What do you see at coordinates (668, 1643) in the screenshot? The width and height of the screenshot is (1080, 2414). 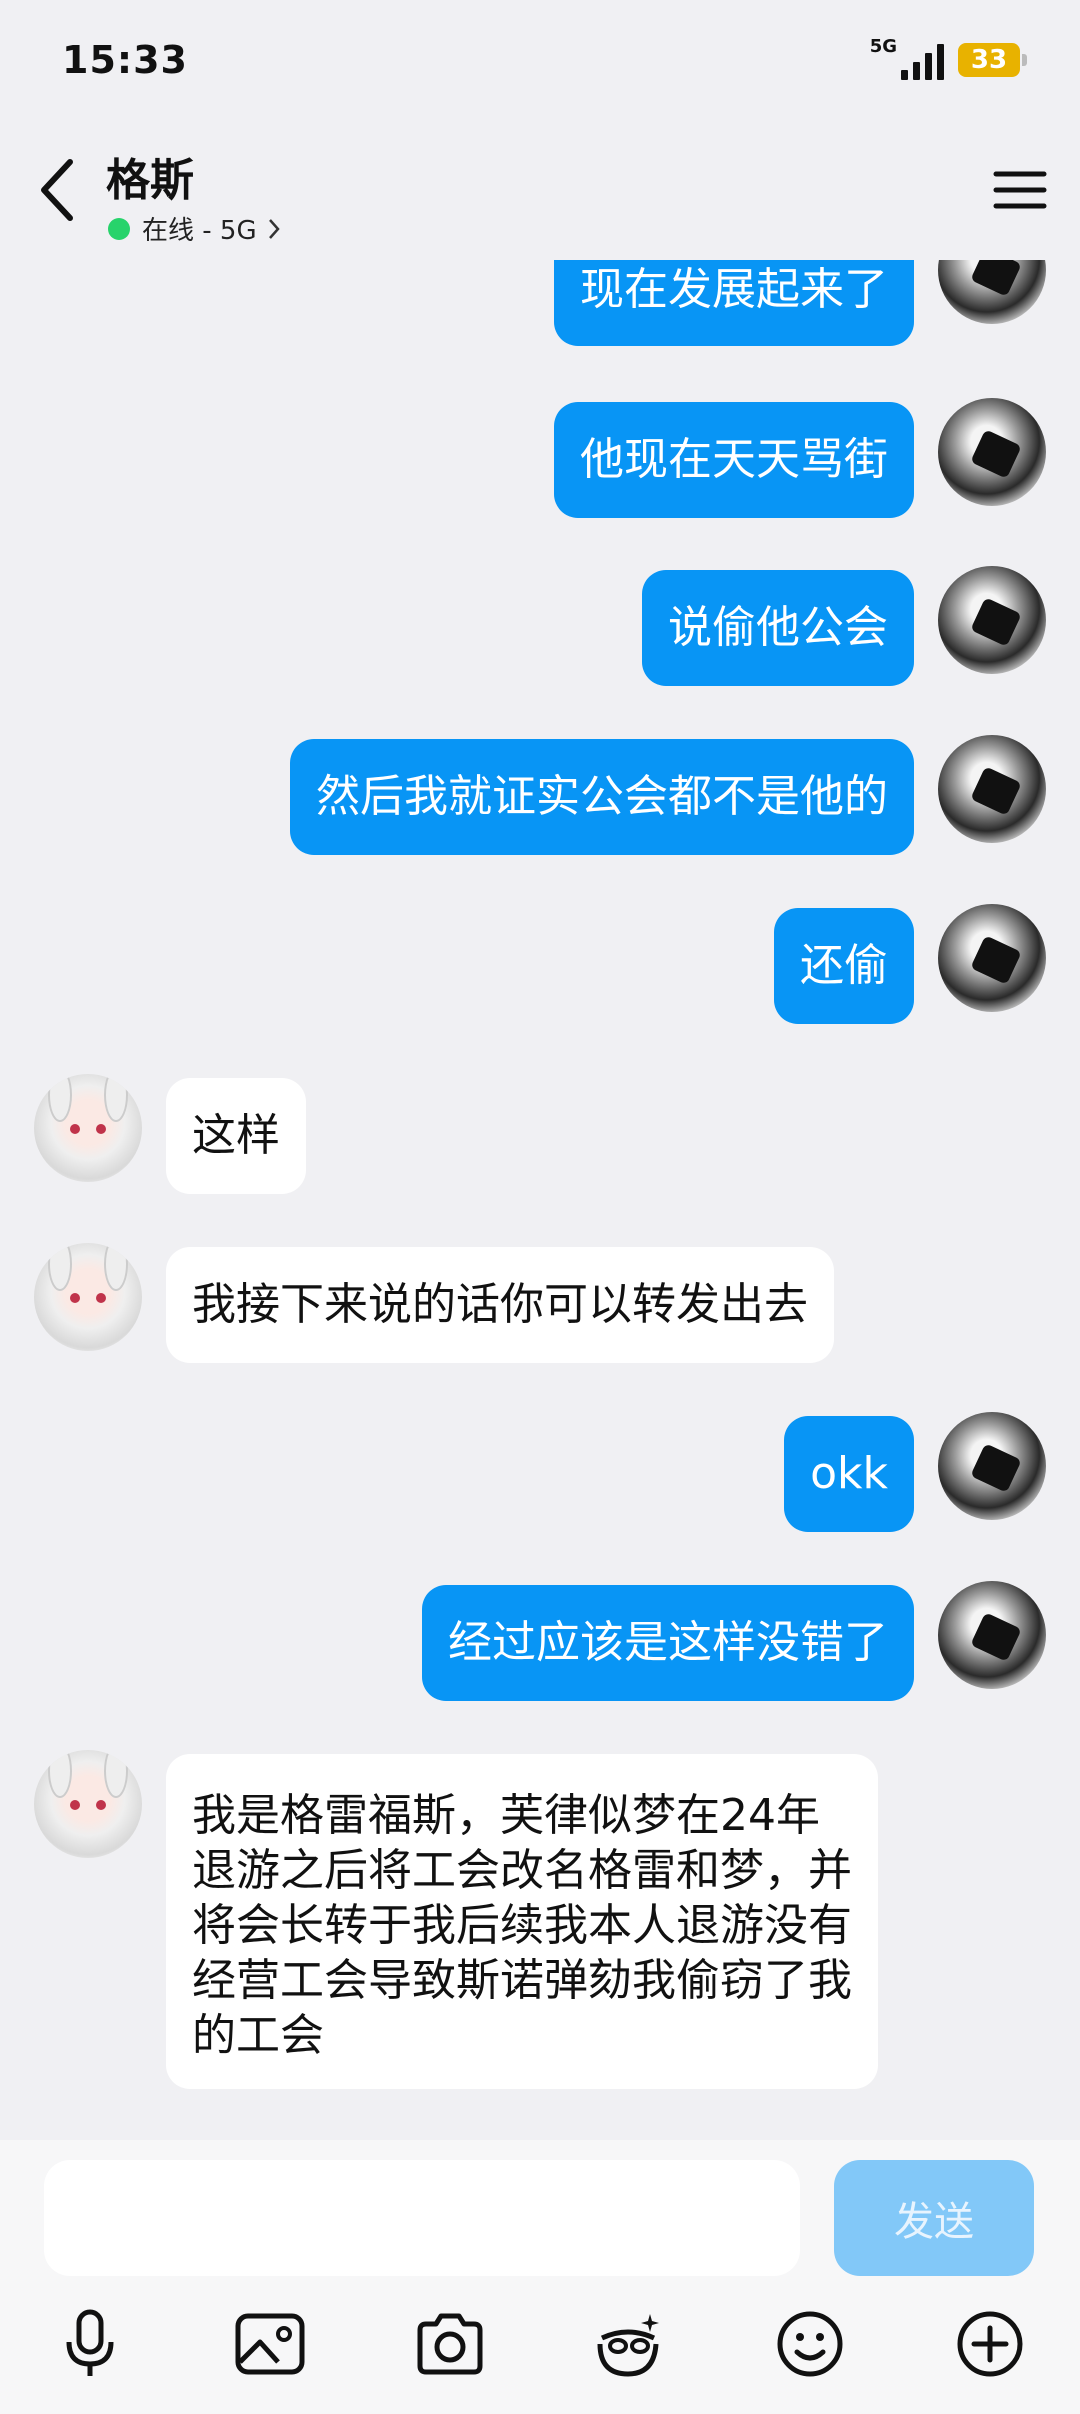 I see `message-bubble-sent: 经过应该是这样没错了` at bounding box center [668, 1643].